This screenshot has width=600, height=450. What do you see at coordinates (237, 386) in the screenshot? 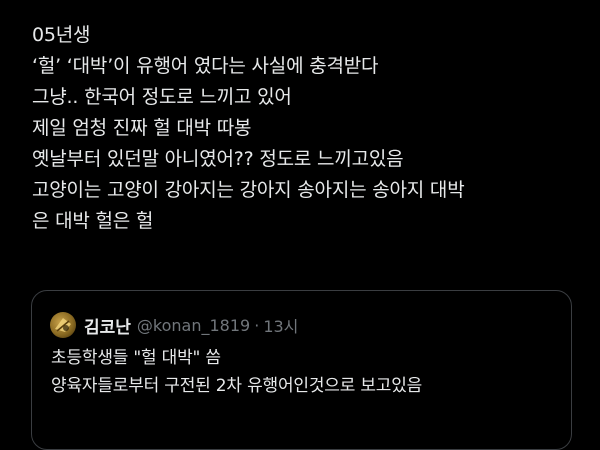
I see `quoted-text-line: 양육자들로부터 구전된 2차 유행어인것으로 보고있음` at bounding box center [237, 386].